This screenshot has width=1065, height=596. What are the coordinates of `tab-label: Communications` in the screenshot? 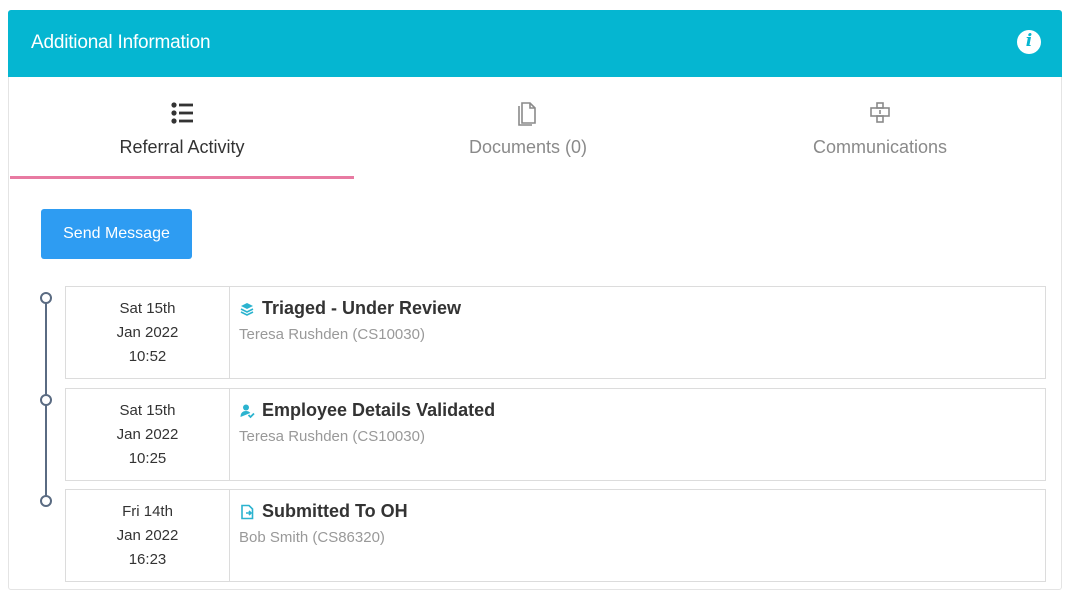 It's located at (880, 147).